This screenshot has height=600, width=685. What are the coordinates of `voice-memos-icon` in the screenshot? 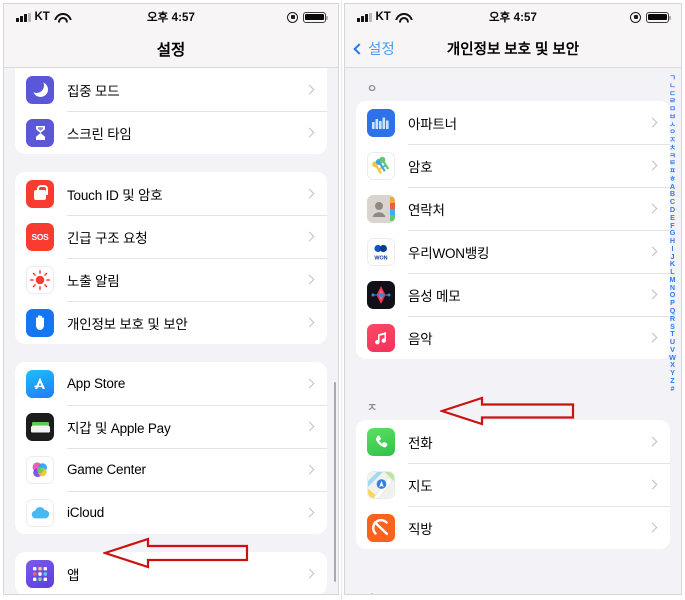 It's located at (381, 294).